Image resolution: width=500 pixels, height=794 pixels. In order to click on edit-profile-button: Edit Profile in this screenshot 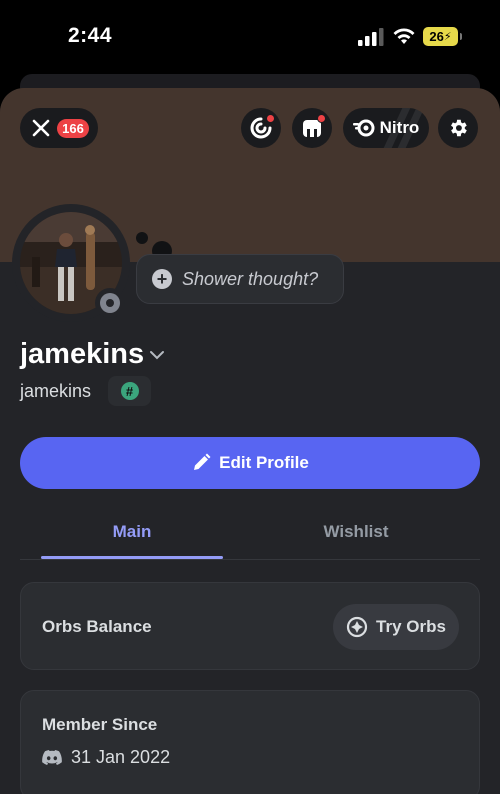, I will do `click(250, 463)`.